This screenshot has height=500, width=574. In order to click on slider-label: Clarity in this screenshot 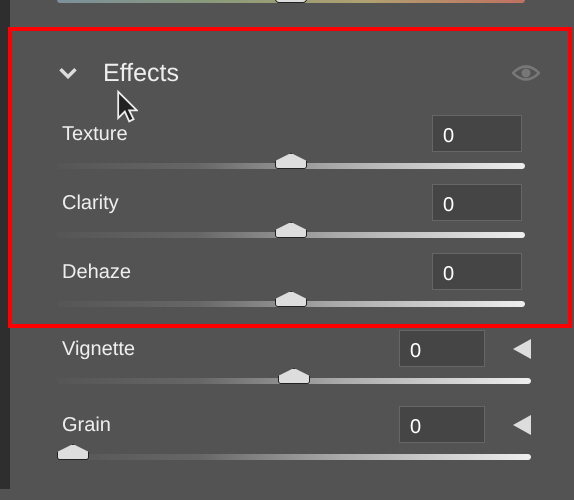, I will do `click(90, 203)`.